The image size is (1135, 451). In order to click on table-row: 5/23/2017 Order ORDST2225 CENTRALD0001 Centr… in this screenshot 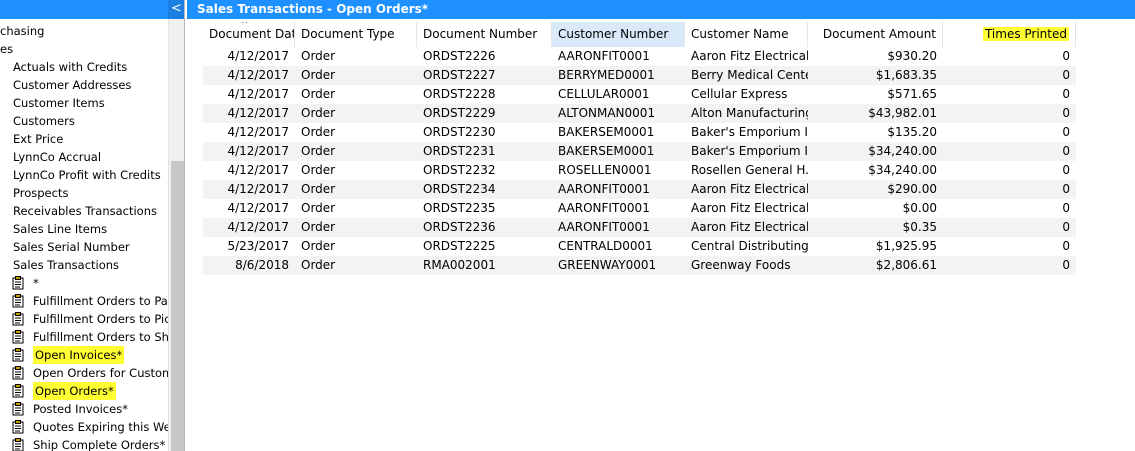, I will do `click(639, 246)`.